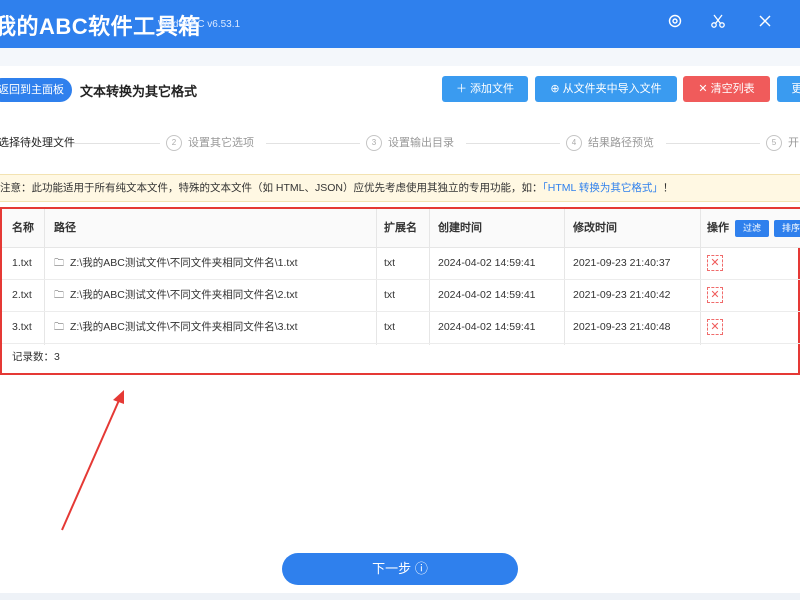  What do you see at coordinates (421, 568) in the screenshot?
I see `arrow-right-icon: ⓘ` at bounding box center [421, 568].